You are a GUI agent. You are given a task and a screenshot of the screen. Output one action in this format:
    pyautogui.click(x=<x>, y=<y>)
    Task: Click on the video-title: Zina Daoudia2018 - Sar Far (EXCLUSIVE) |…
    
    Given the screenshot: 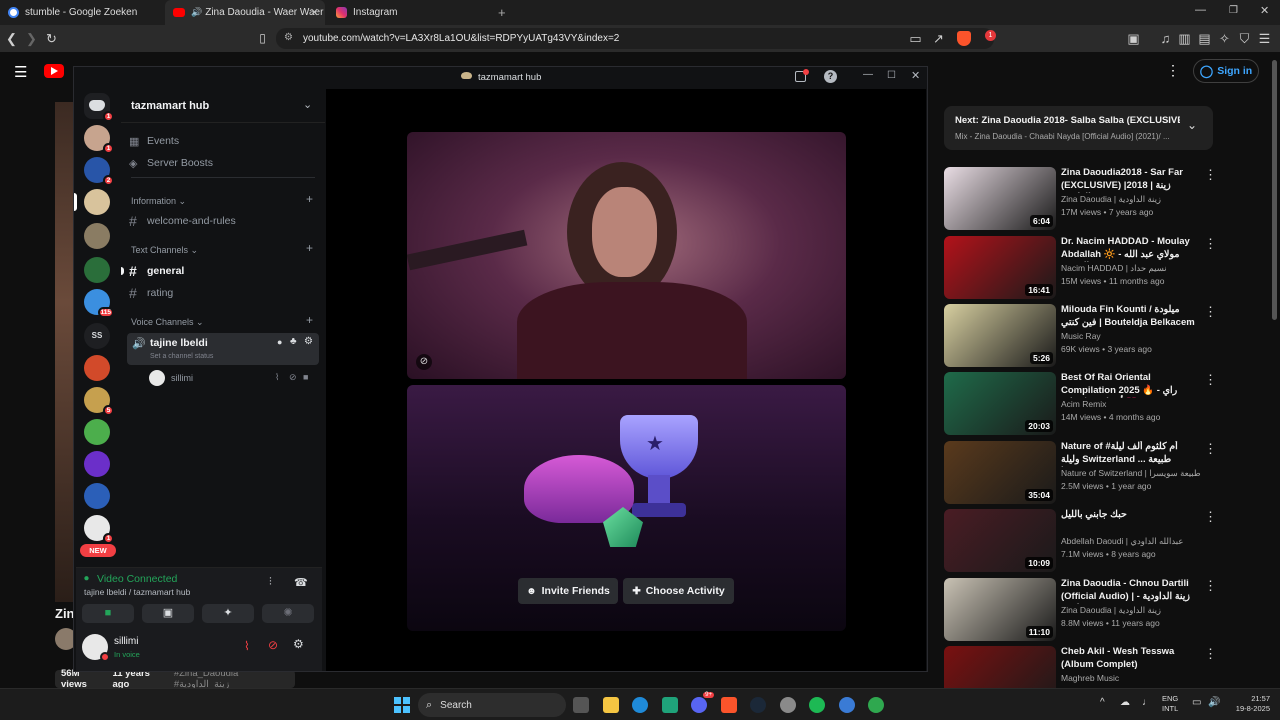 What is the action you would take?
    pyautogui.click(x=1128, y=180)
    